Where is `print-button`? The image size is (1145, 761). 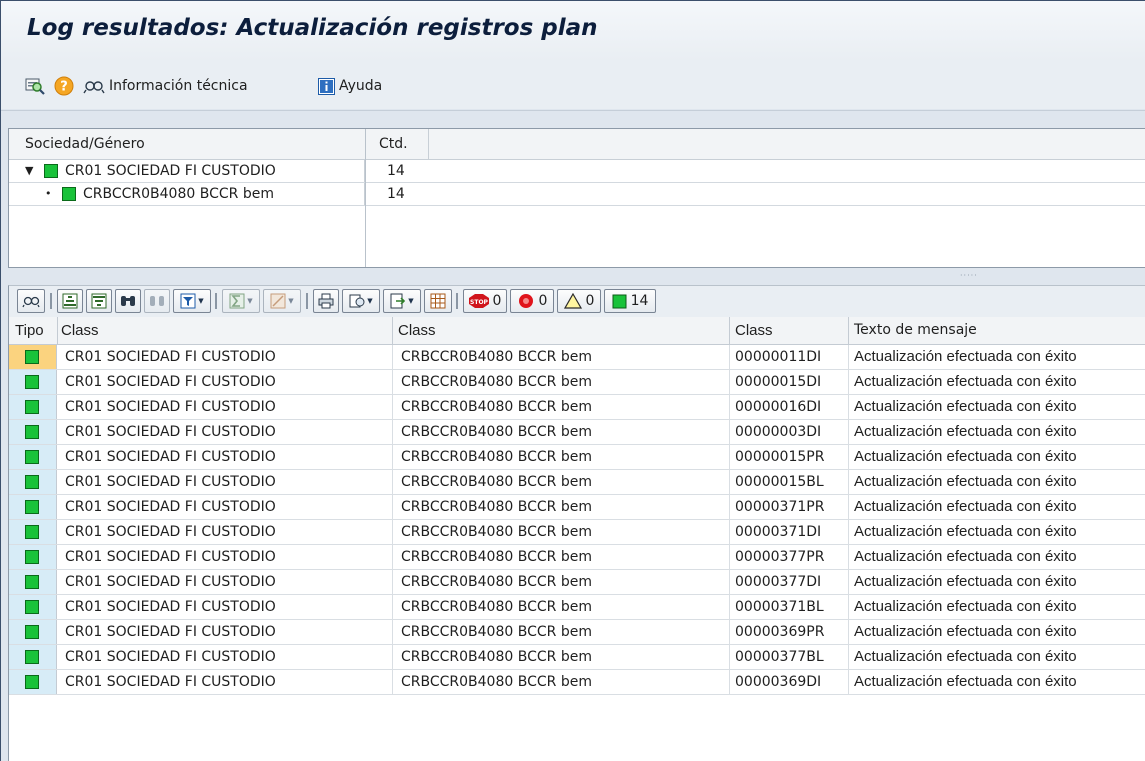
print-button is located at coordinates (326, 301).